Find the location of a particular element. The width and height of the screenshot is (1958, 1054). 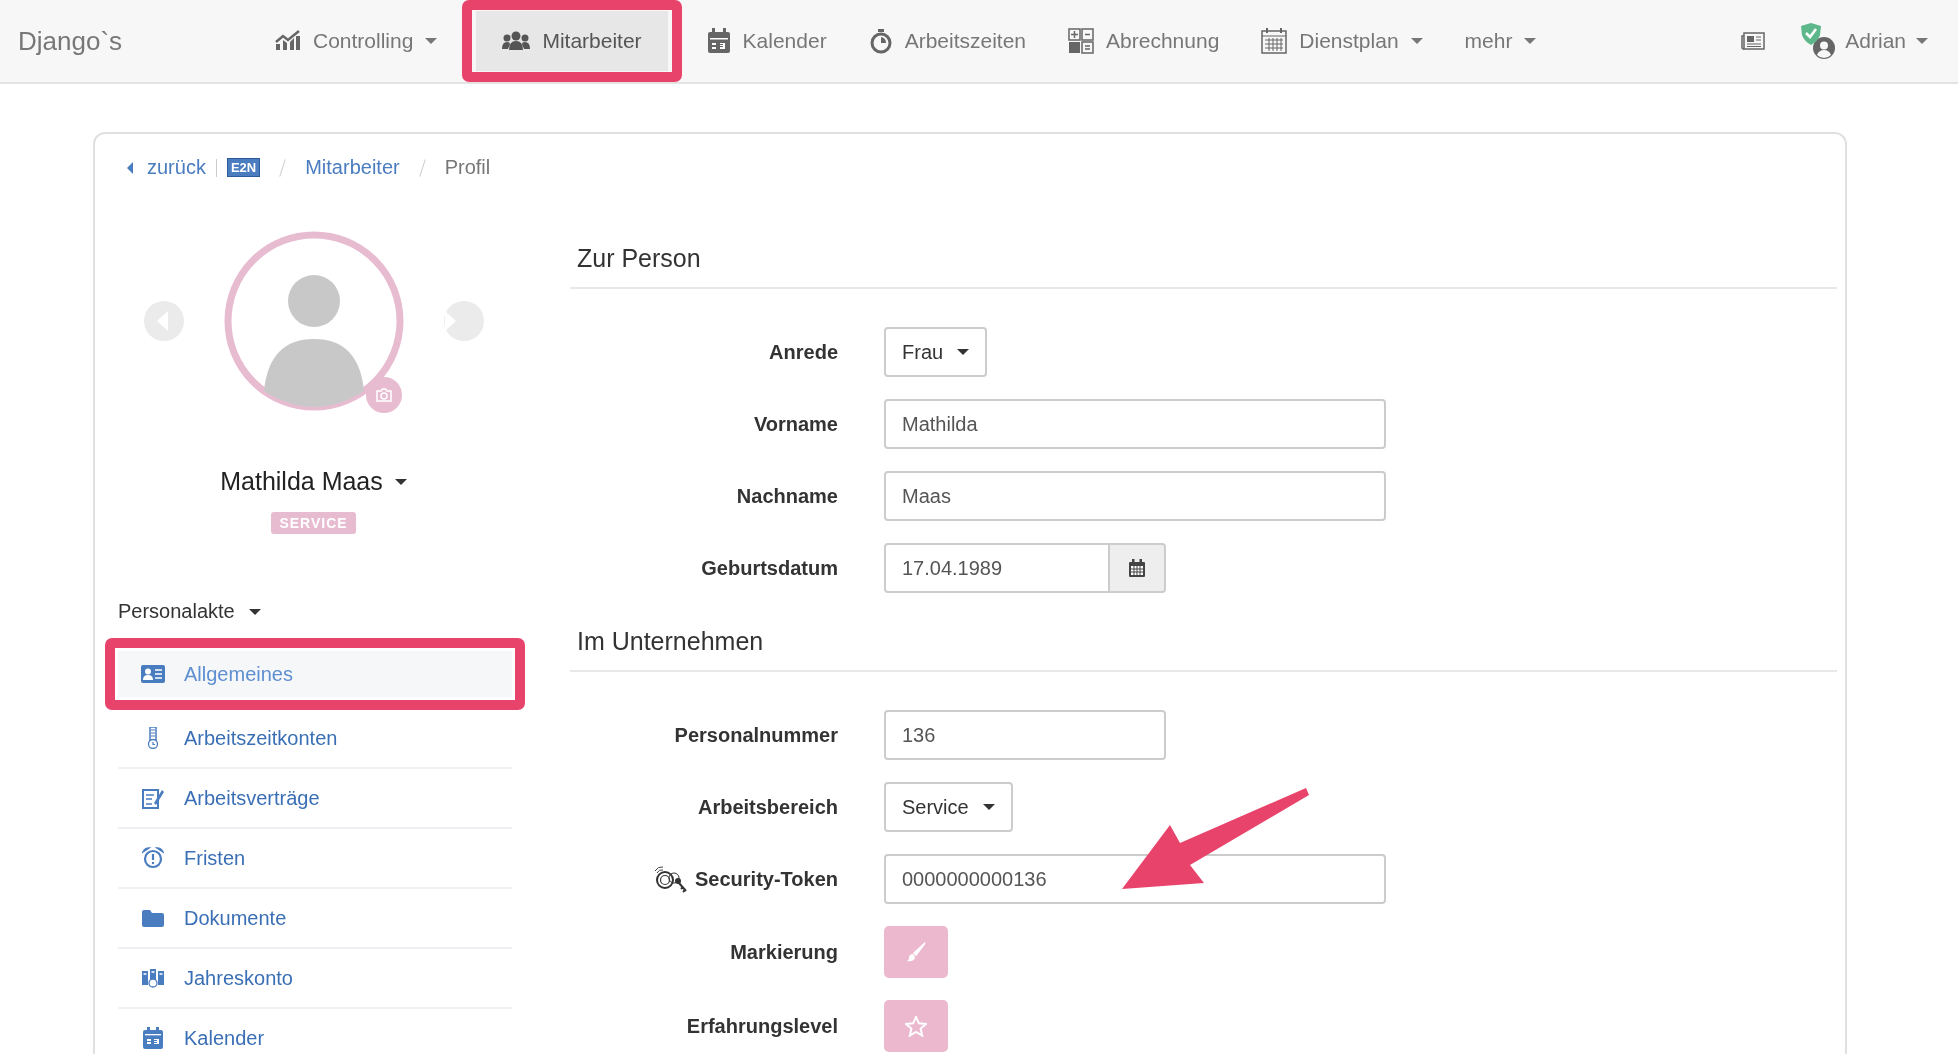

section-title: Zur Person is located at coordinates (1203, 266).